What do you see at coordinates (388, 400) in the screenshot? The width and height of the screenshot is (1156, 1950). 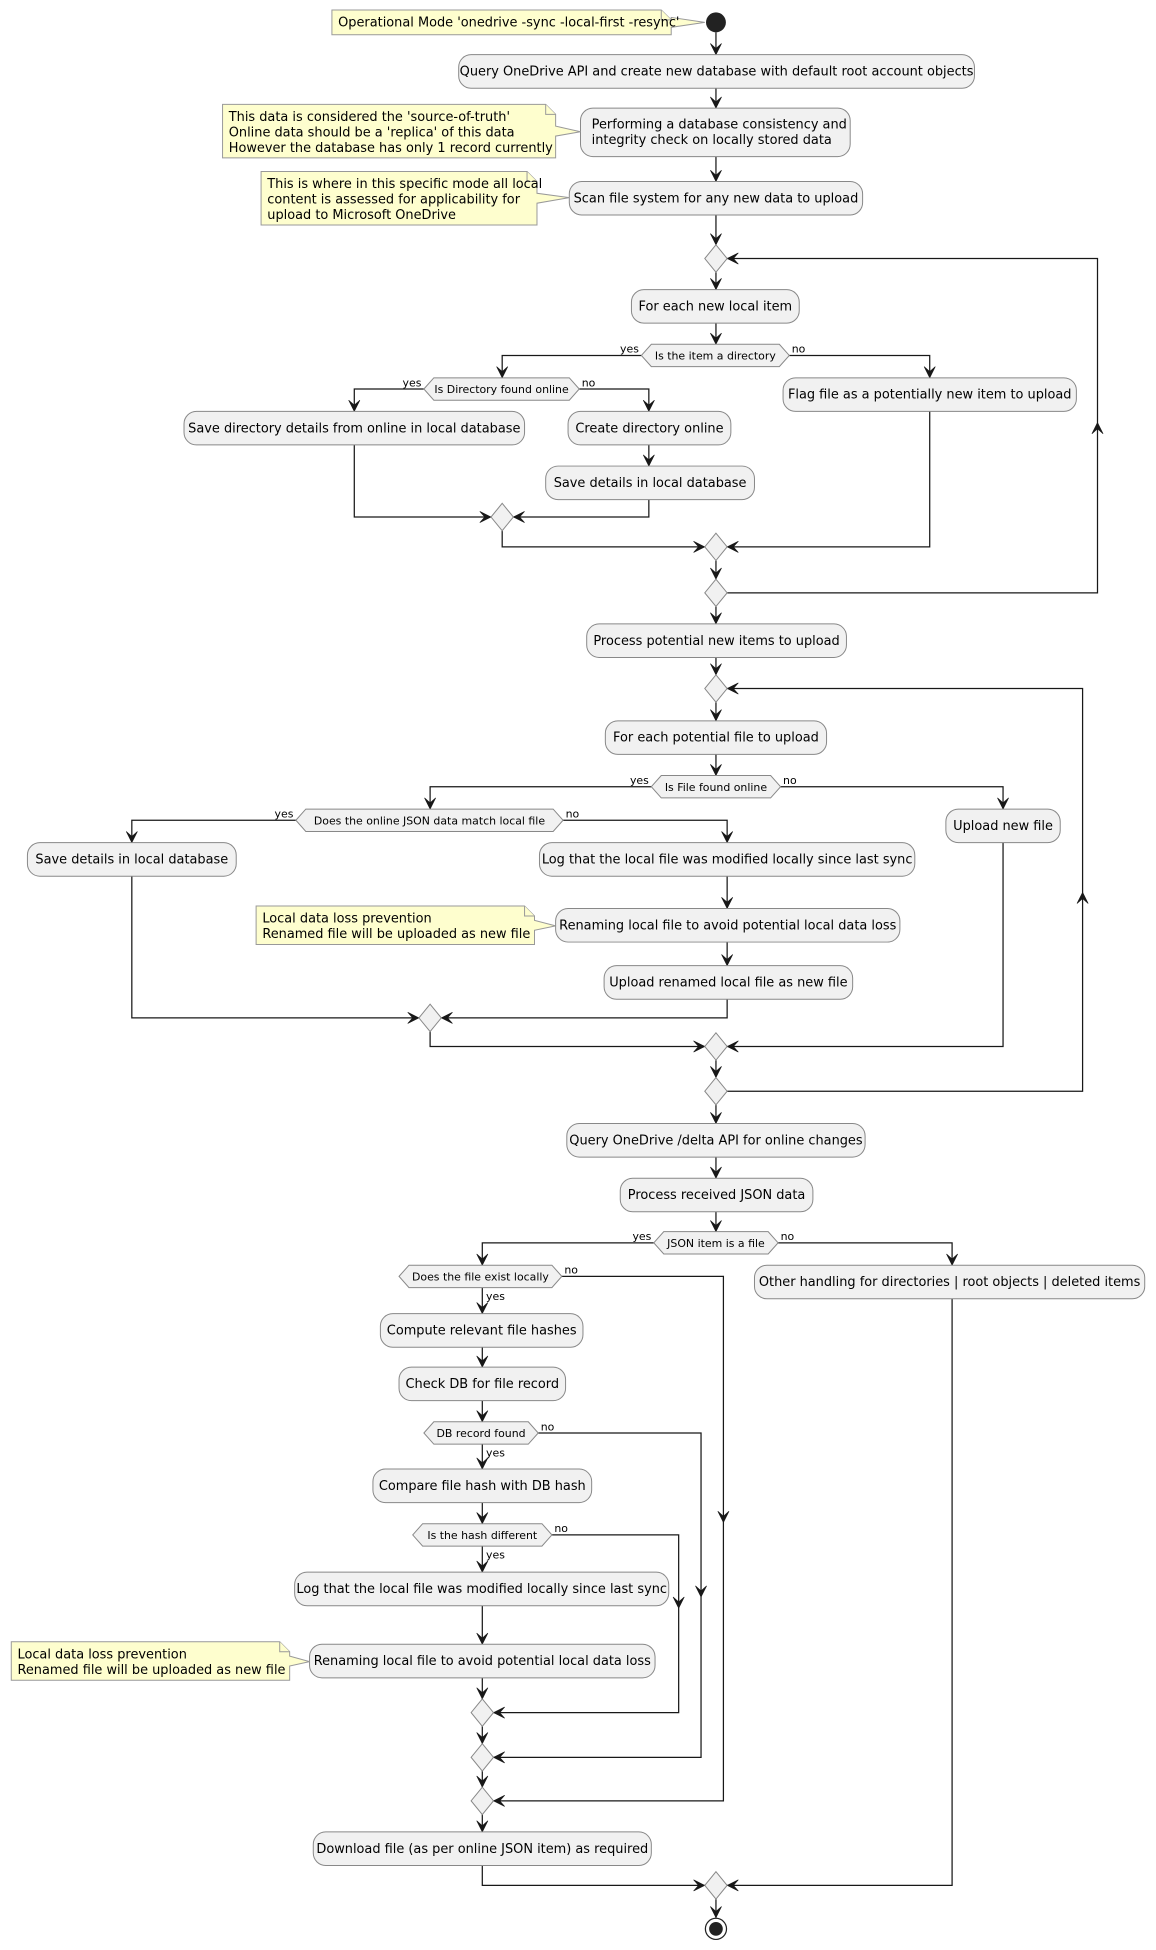 I see `edge-dirfound-yes` at bounding box center [388, 400].